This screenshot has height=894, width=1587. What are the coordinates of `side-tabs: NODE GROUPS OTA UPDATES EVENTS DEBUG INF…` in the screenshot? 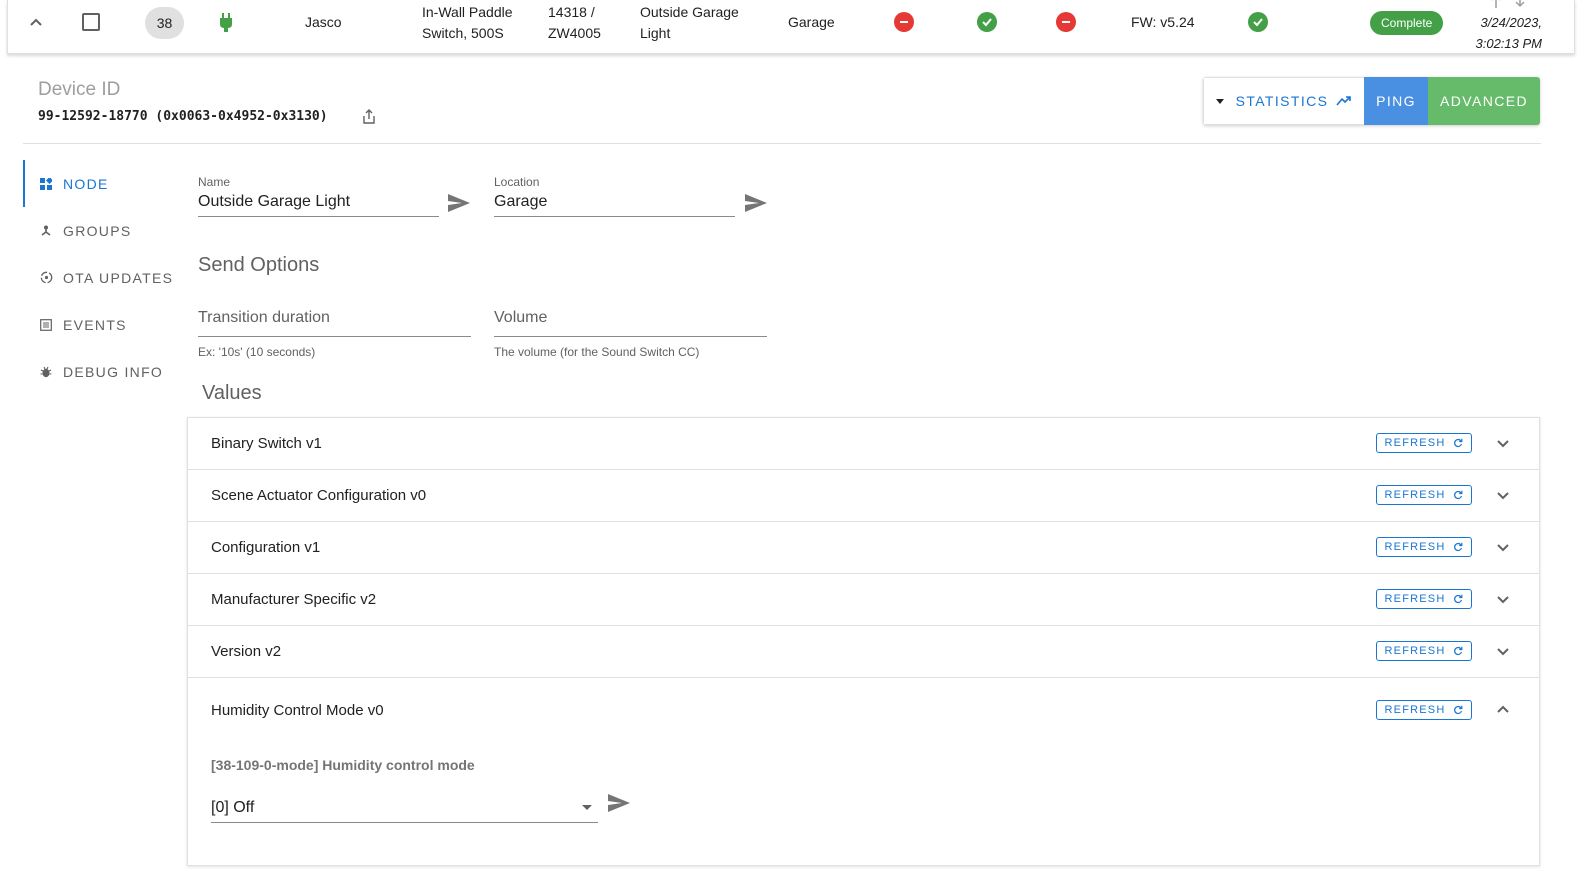 It's located at (103, 277).